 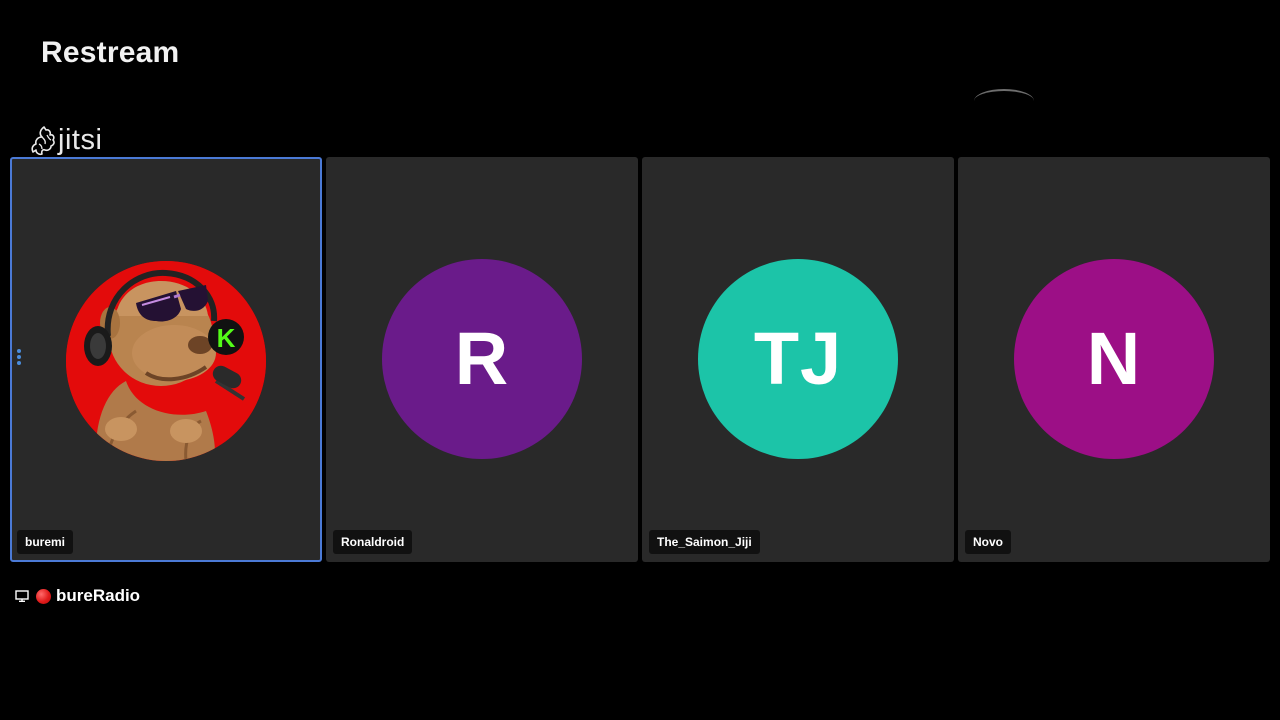 I want to click on red-circle-icon, so click(x=43, y=596).